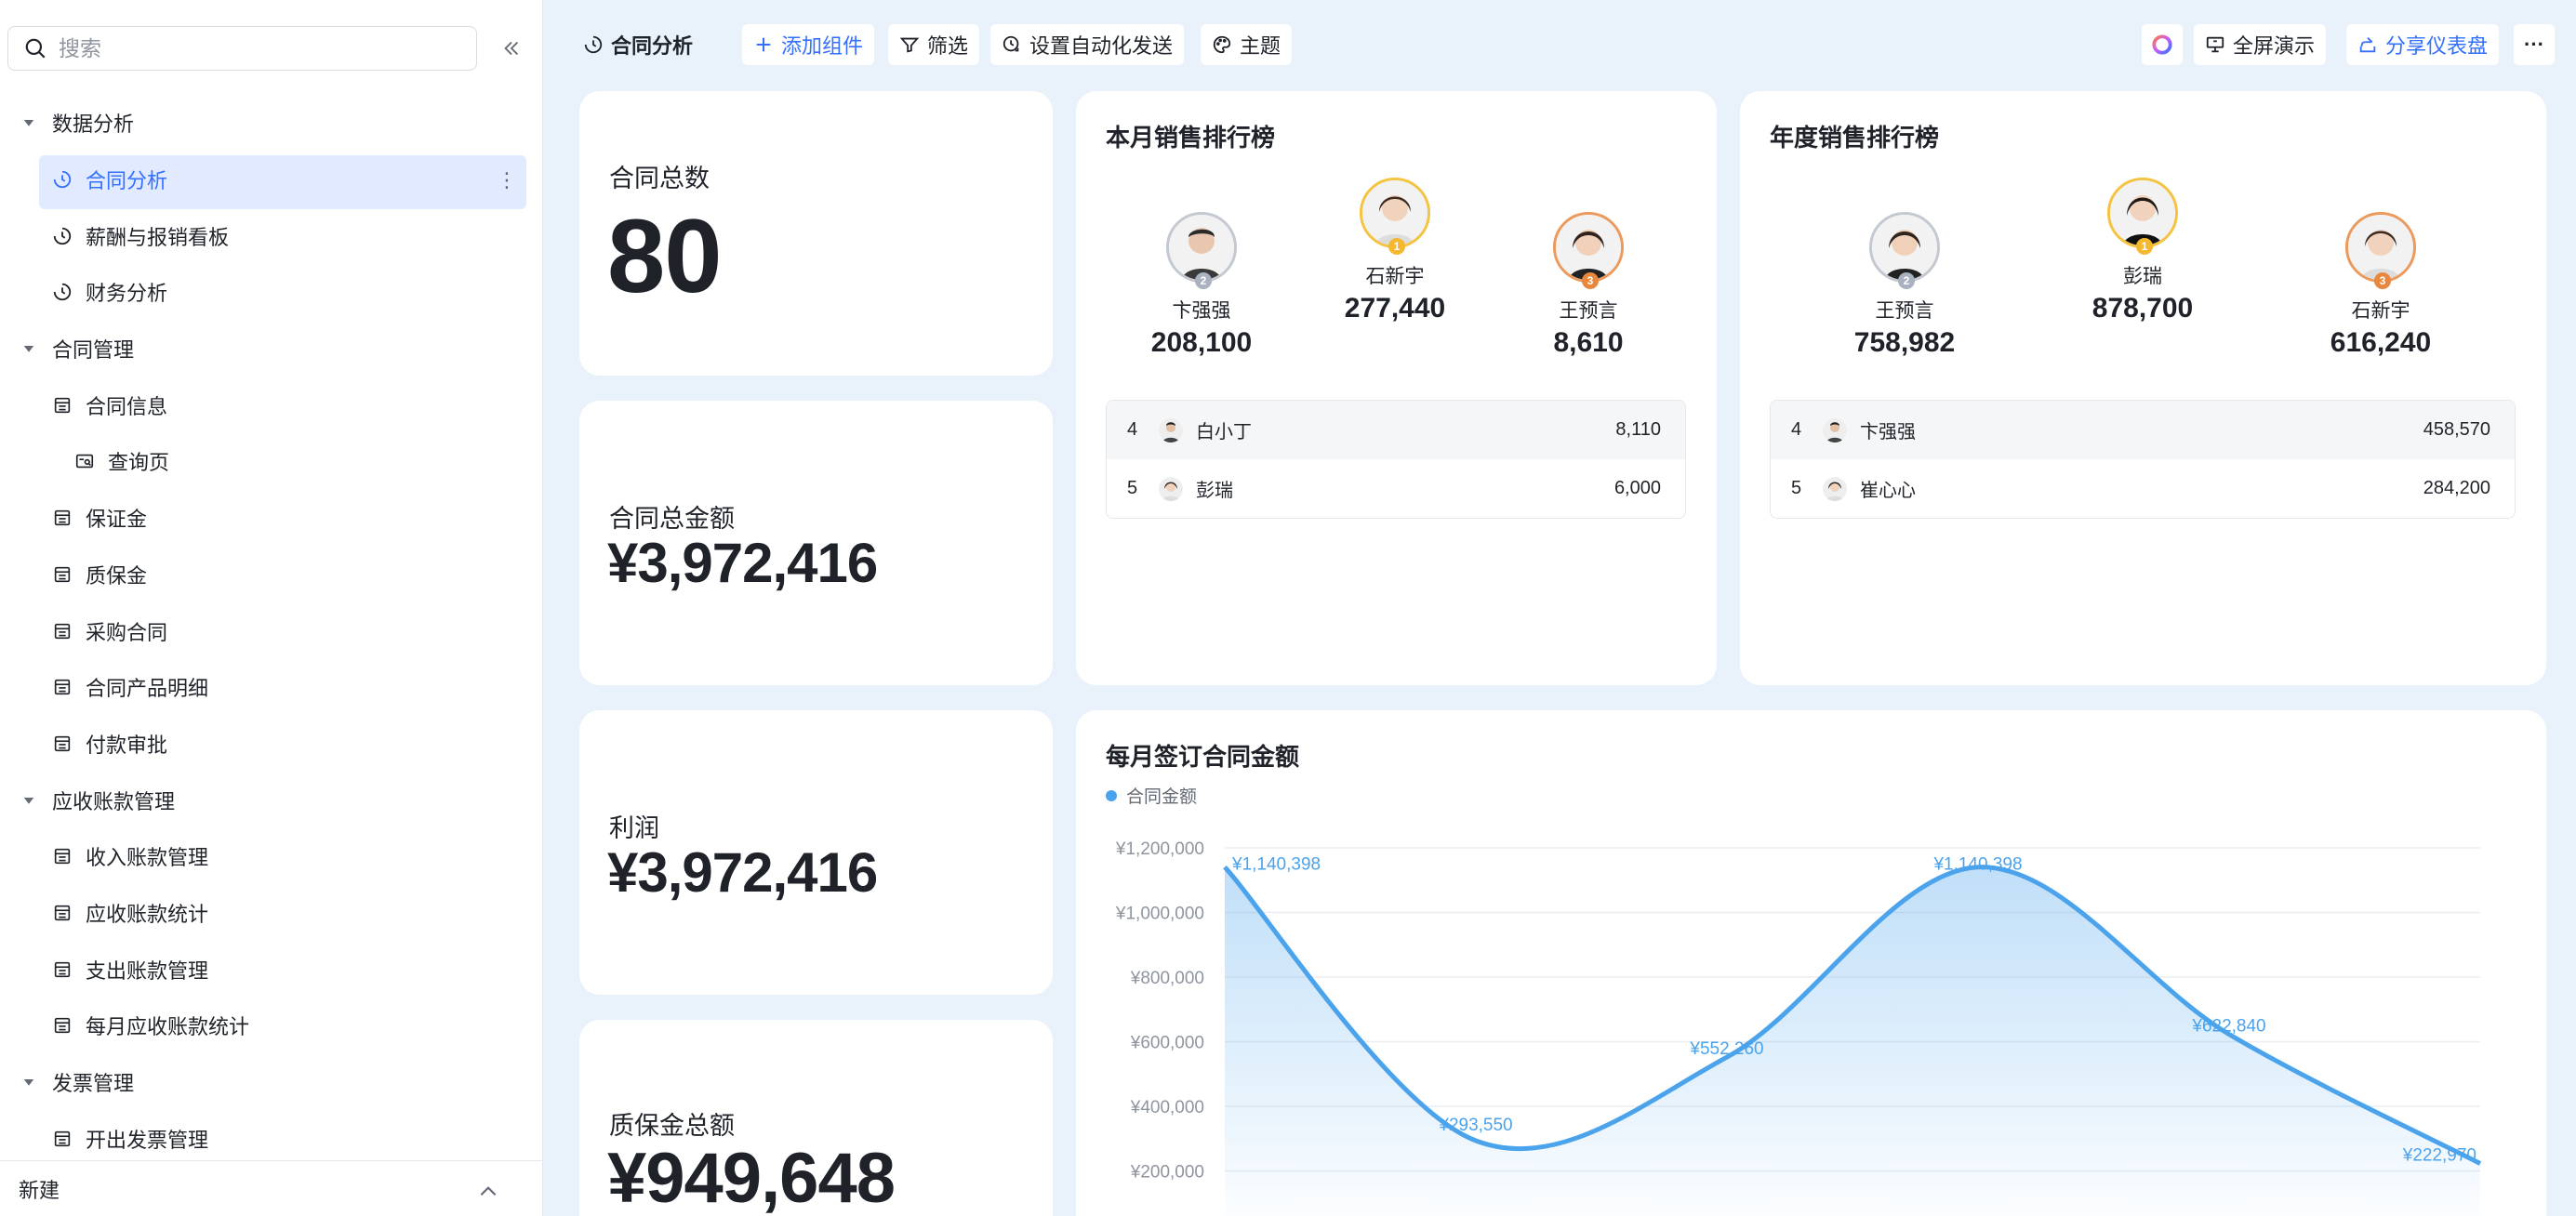 This screenshot has height=1216, width=2576. Describe the element at coordinates (2143, 488) in the screenshot. I see `rank-row: 5 崔心心 284,200` at that location.